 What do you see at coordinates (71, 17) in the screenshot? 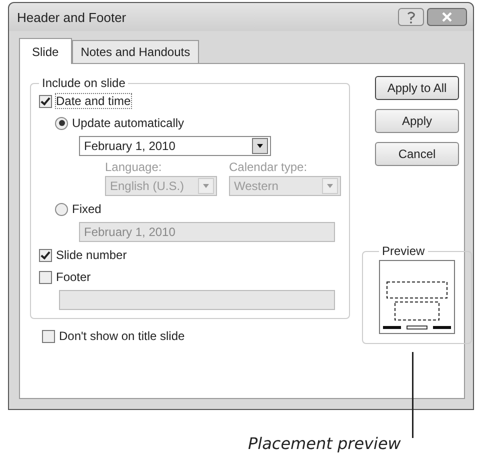
I see `window-title: Header and Footer` at bounding box center [71, 17].